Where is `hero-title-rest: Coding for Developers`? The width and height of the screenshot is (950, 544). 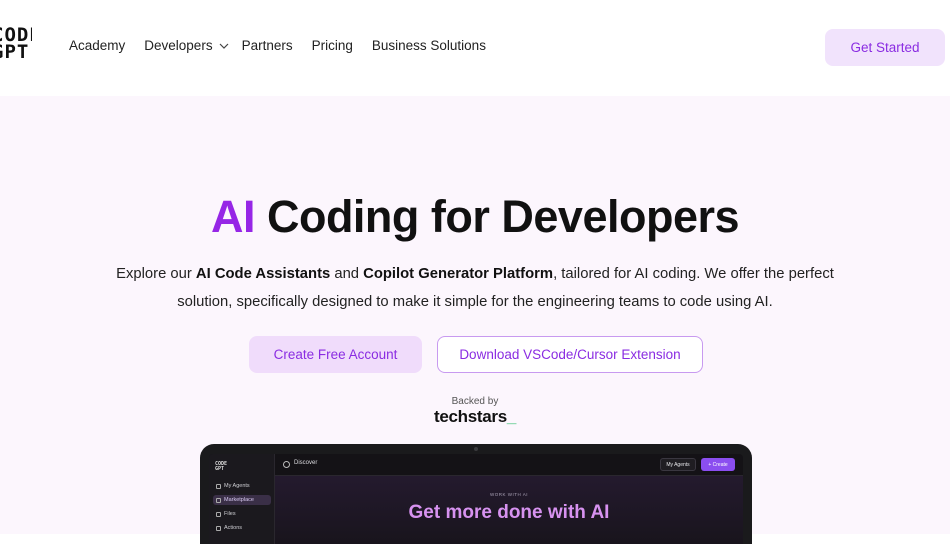 hero-title-rest: Coding for Developers is located at coordinates (497, 216).